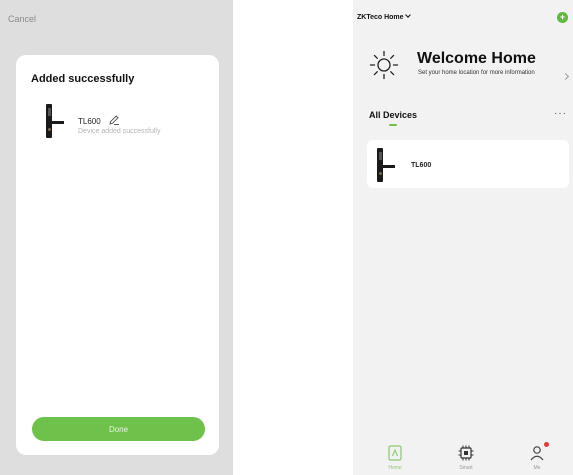 The width and height of the screenshot is (573, 475). What do you see at coordinates (114, 120) in the screenshot?
I see `edit-pencil-icon` at bounding box center [114, 120].